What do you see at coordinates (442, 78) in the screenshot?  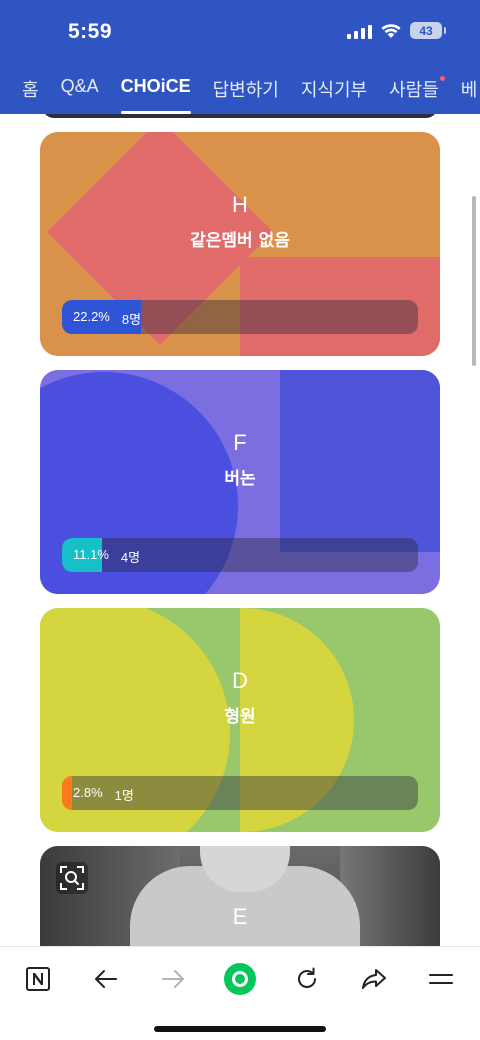 I see `new-badge-dot` at bounding box center [442, 78].